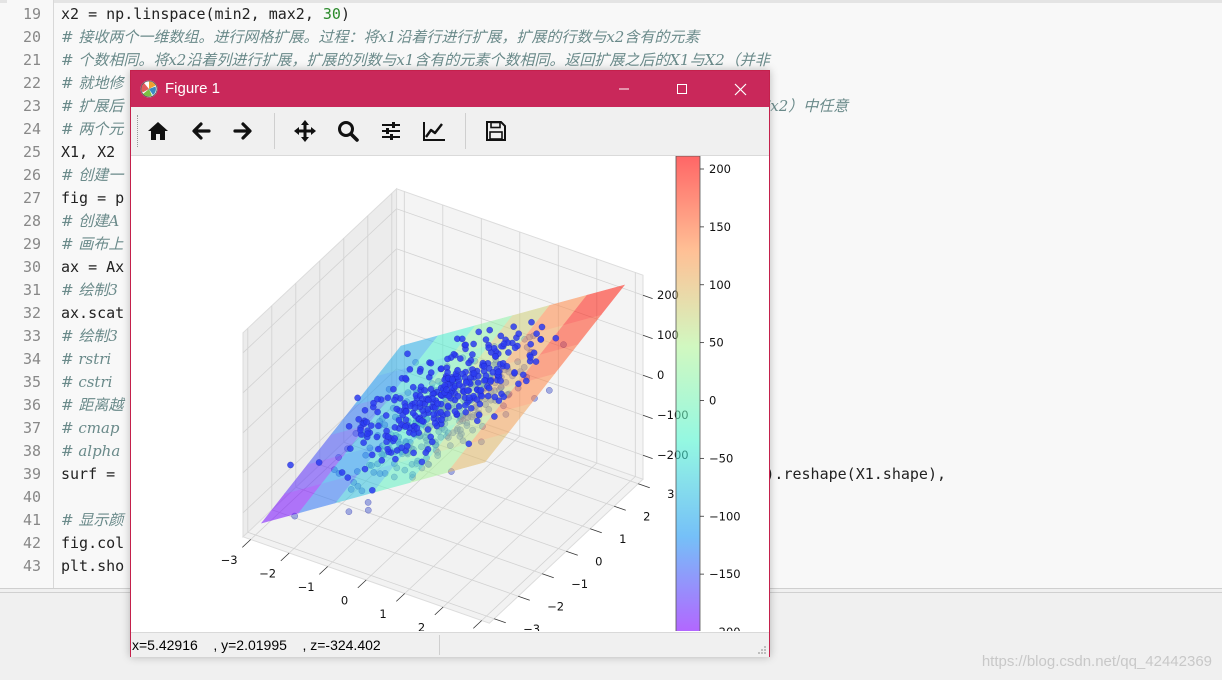  What do you see at coordinates (391, 131) in the screenshot?
I see `configure-subplots-button` at bounding box center [391, 131].